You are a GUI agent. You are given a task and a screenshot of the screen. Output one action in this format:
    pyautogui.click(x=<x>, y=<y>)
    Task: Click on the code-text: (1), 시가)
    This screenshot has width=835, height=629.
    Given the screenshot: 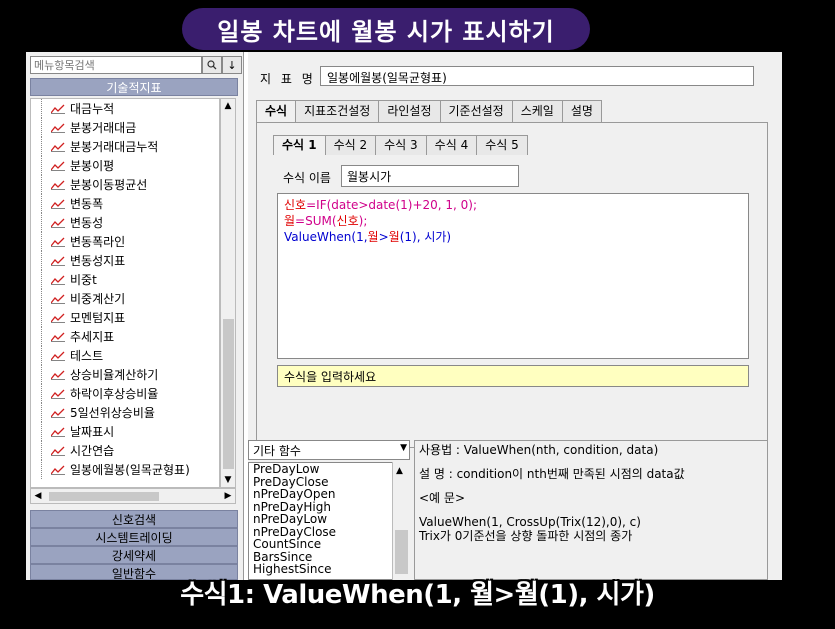 What is the action you would take?
    pyautogui.click(x=425, y=237)
    